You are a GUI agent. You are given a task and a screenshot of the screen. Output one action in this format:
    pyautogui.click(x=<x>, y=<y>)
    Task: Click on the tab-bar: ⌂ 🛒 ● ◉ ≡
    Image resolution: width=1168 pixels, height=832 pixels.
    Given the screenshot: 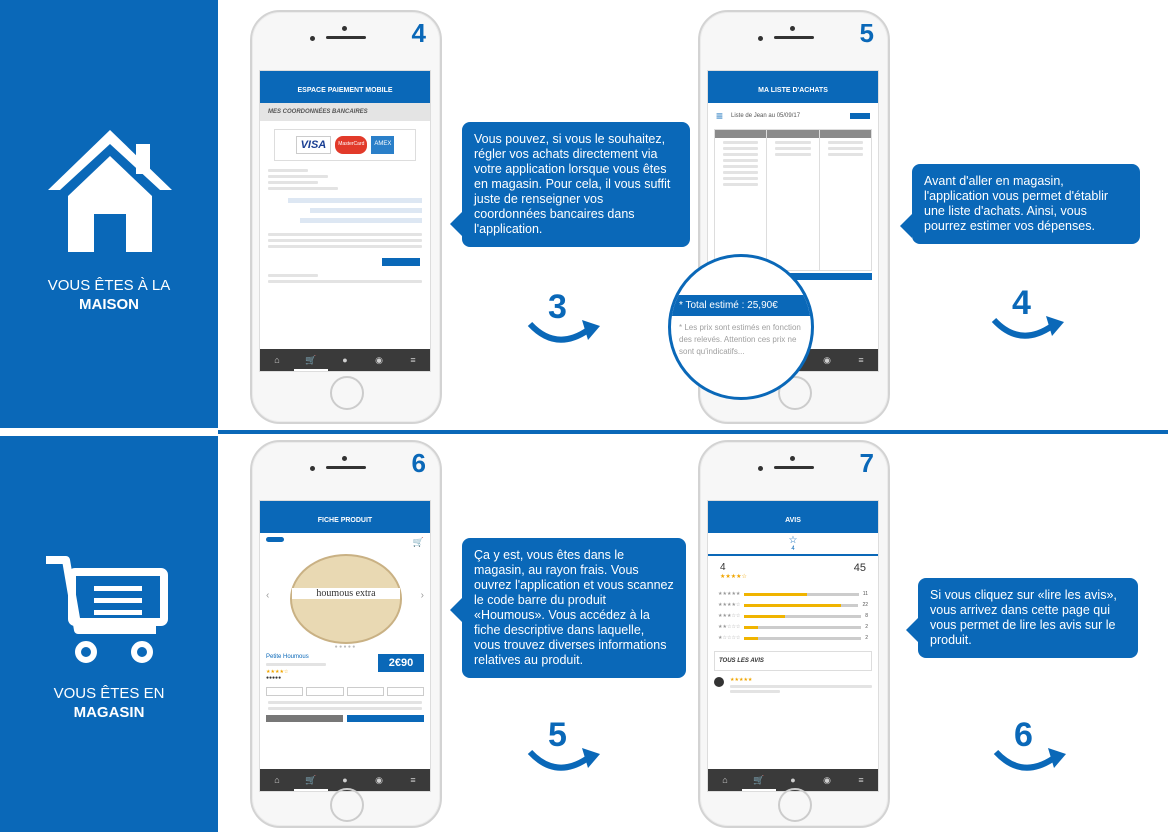 What is the action you would take?
    pyautogui.click(x=345, y=360)
    